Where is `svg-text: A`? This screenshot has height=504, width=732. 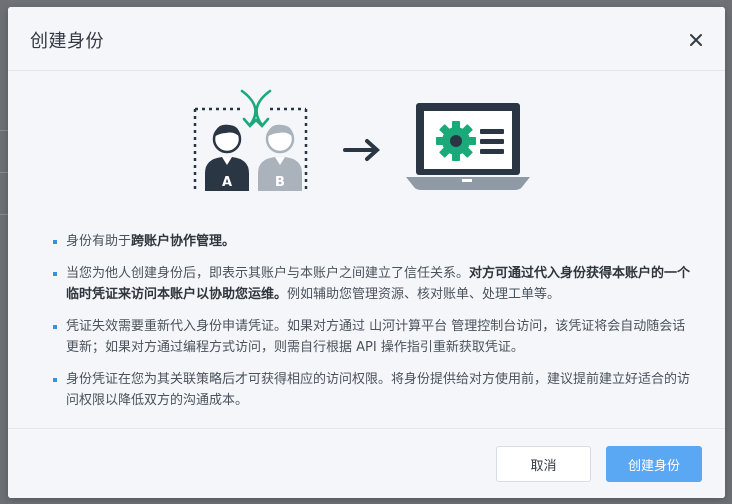 svg-text: A is located at coordinates (227, 182).